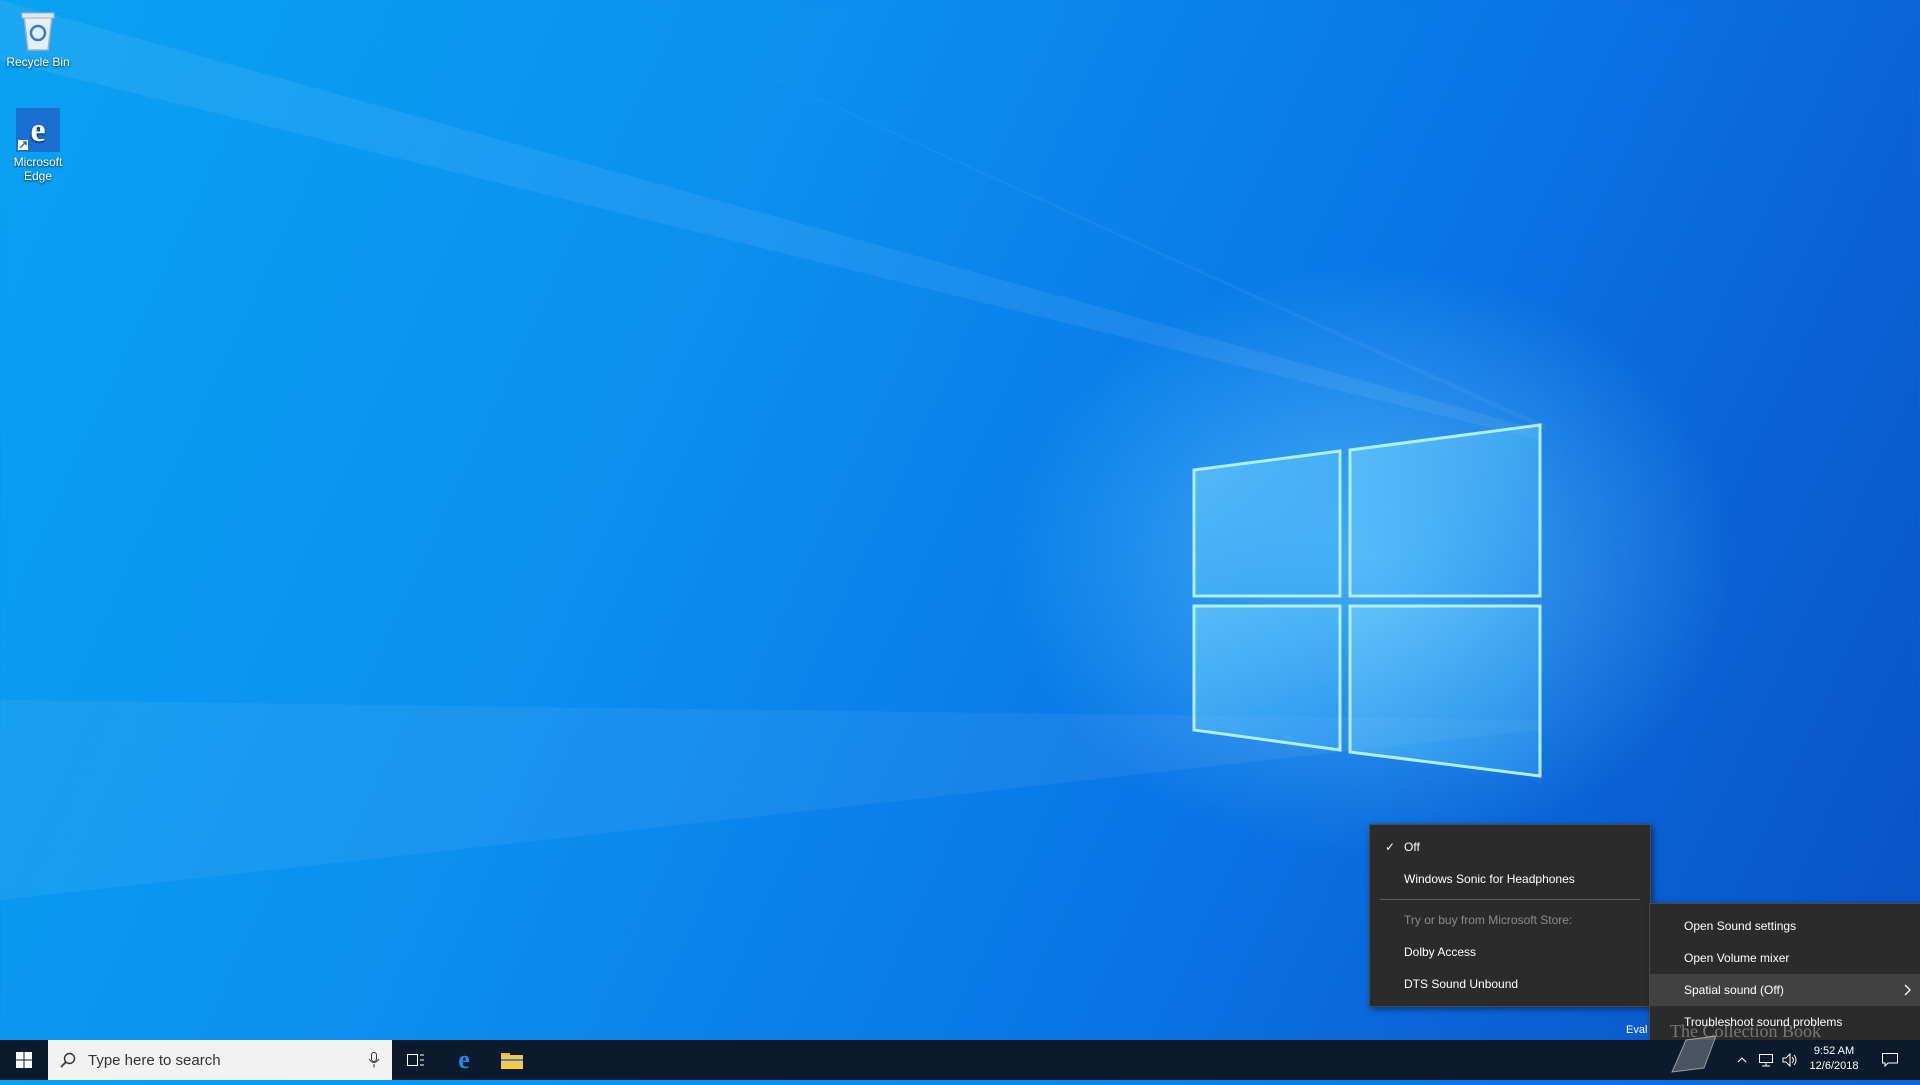 The width and height of the screenshot is (1920, 1085). Describe the element at coordinates (38, 169) in the screenshot. I see `desktop-icon-label: Microsoft Edge` at that location.